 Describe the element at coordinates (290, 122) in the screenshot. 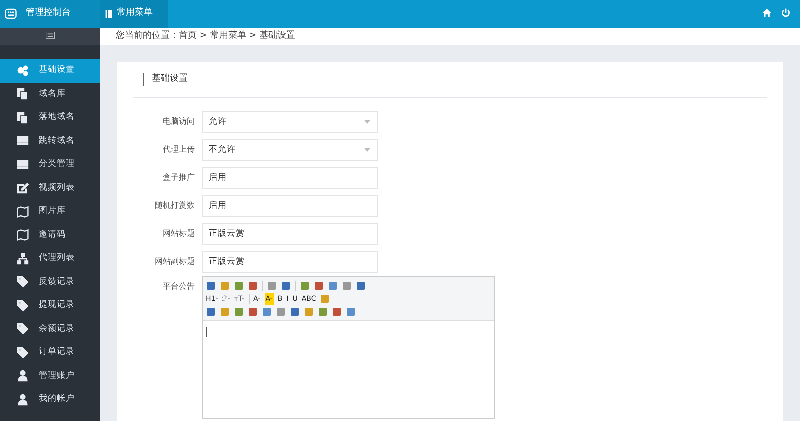

I see `select-field: 允许` at that location.